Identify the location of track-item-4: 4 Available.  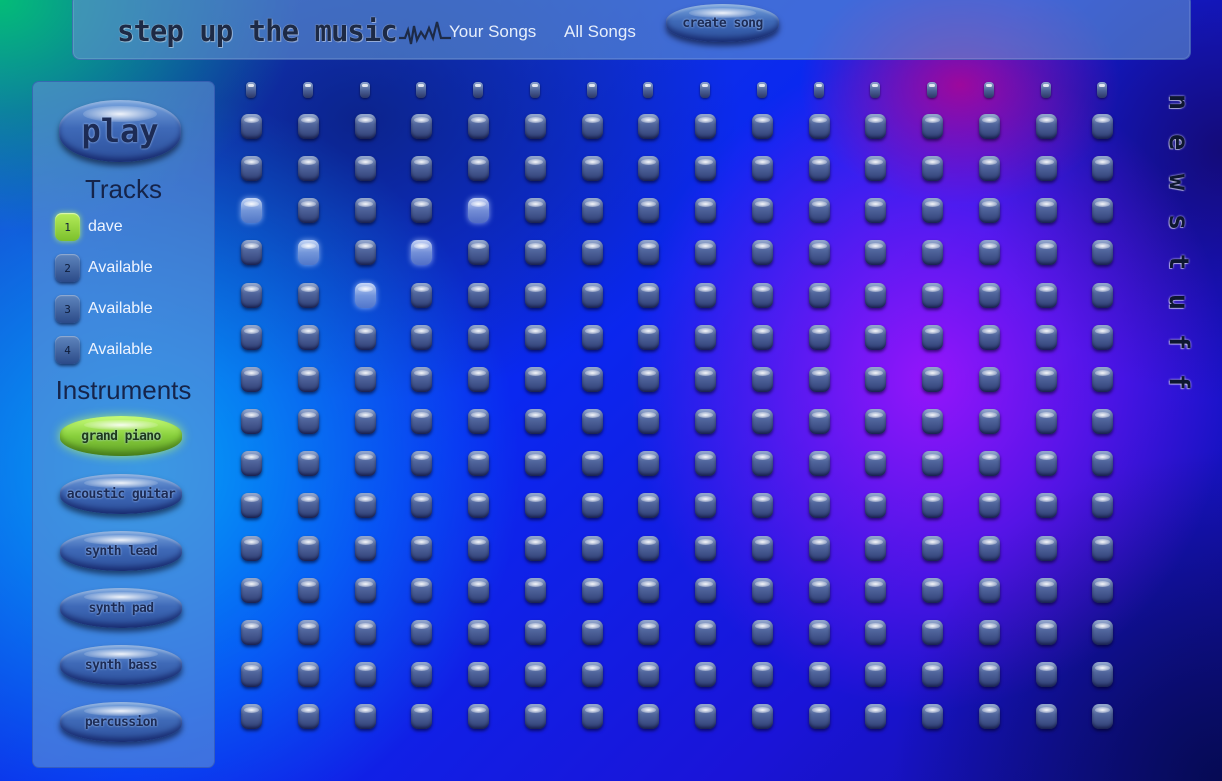
(104, 350).